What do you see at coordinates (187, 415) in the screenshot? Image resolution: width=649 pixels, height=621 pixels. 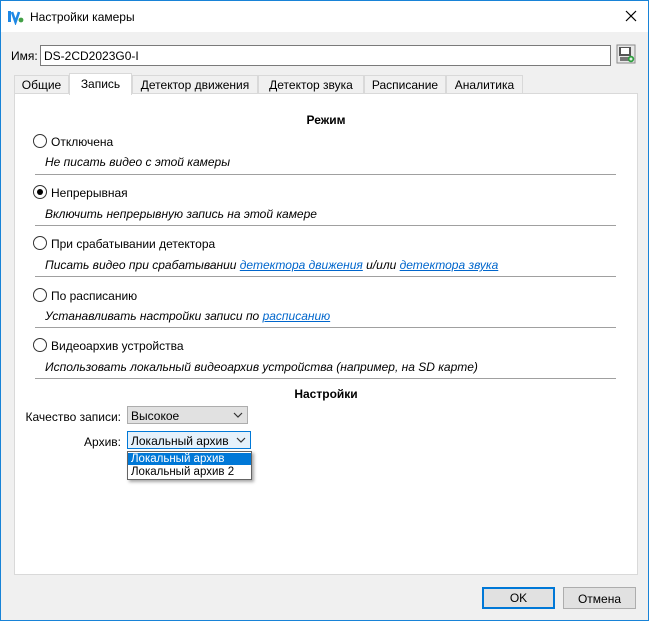 I see `quality-select: Высокое` at bounding box center [187, 415].